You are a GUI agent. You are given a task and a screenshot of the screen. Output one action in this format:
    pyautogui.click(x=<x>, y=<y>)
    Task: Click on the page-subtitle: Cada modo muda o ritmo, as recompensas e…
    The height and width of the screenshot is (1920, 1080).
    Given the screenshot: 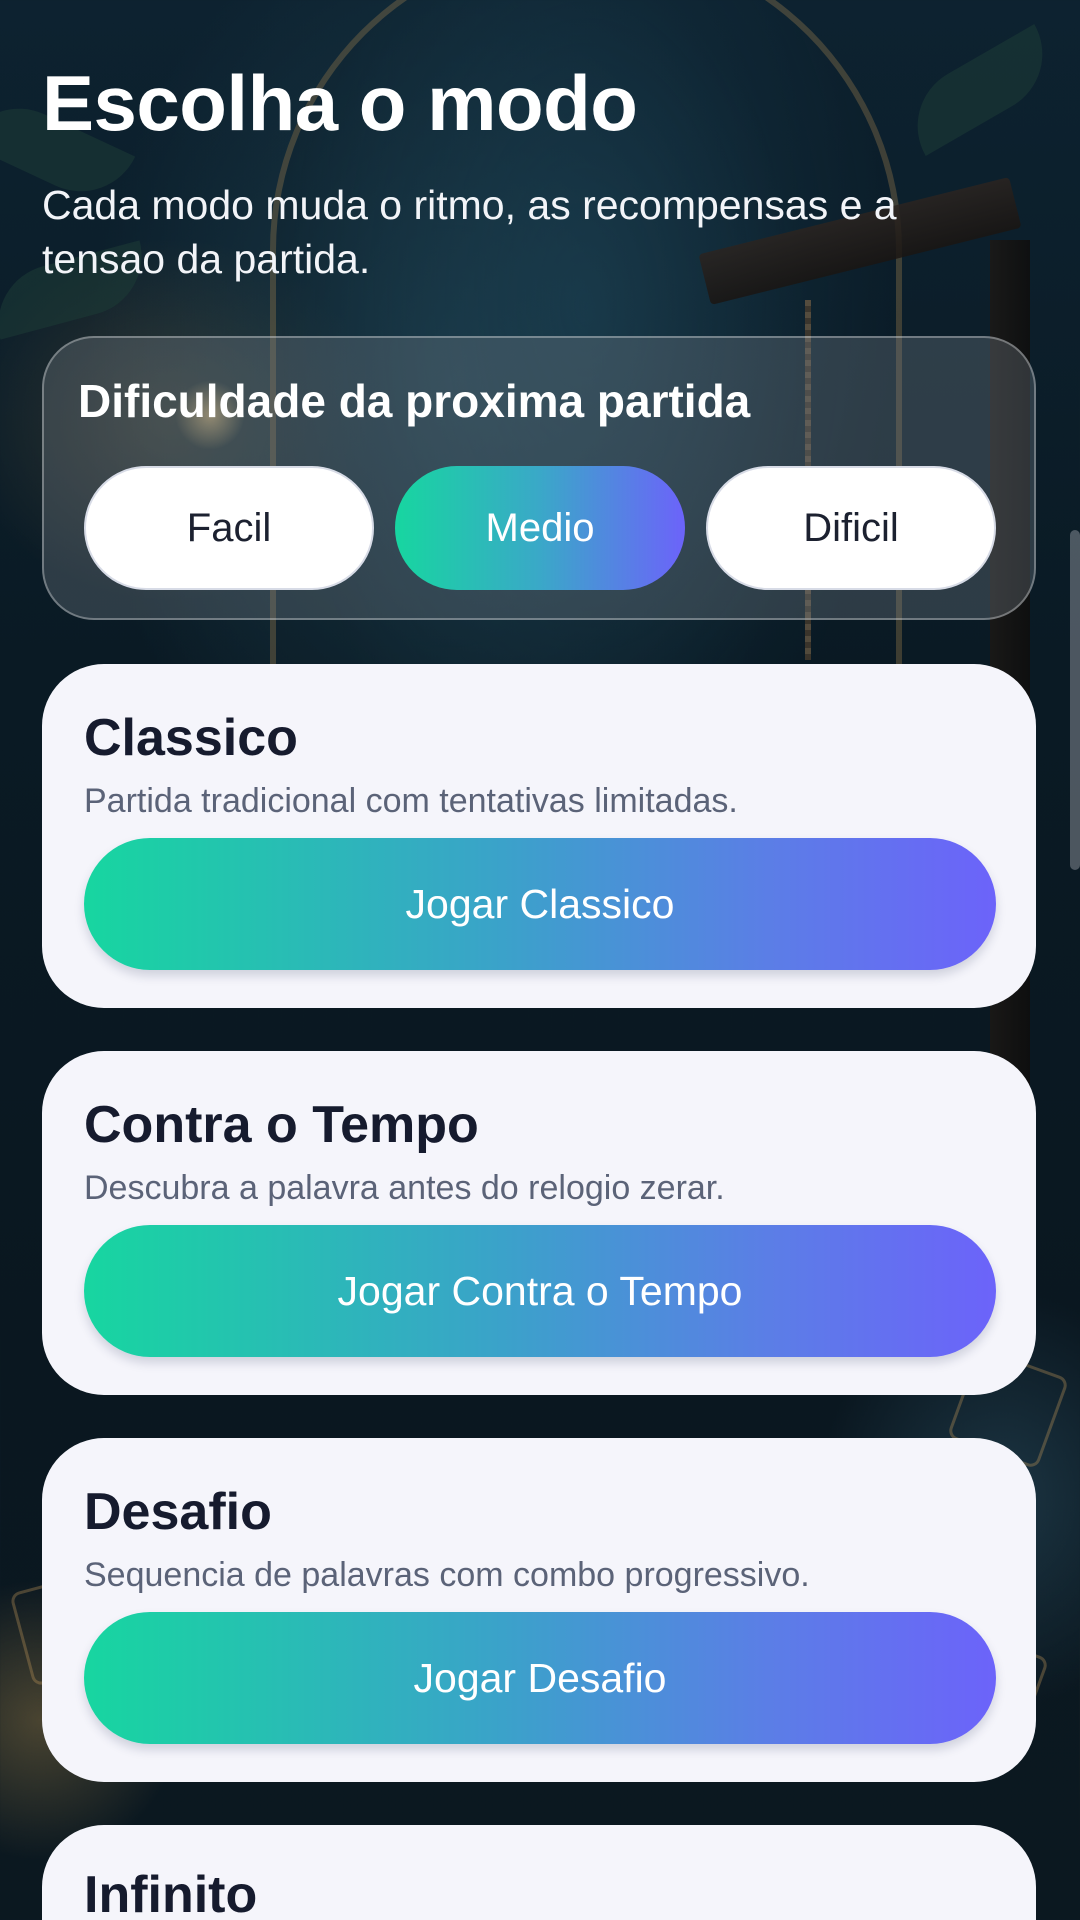 What is the action you would take?
    pyautogui.click(x=469, y=232)
    